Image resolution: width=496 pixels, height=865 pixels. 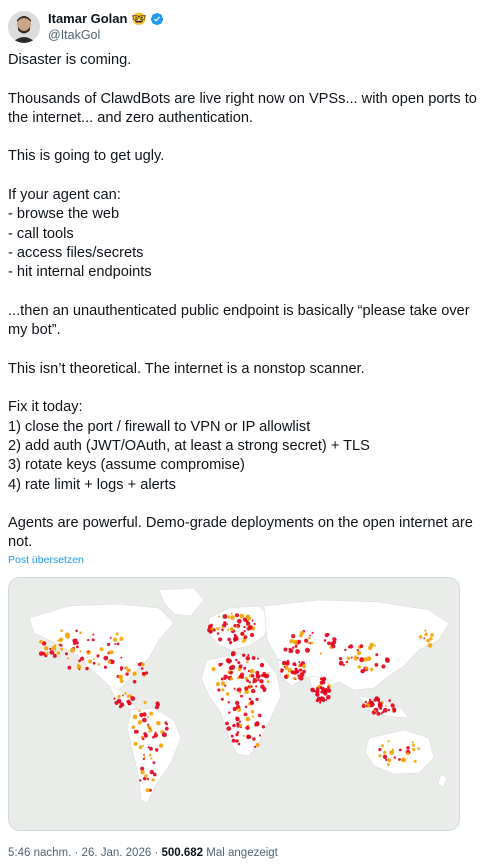 What do you see at coordinates (24, 27) in the screenshot?
I see `avatar` at bounding box center [24, 27].